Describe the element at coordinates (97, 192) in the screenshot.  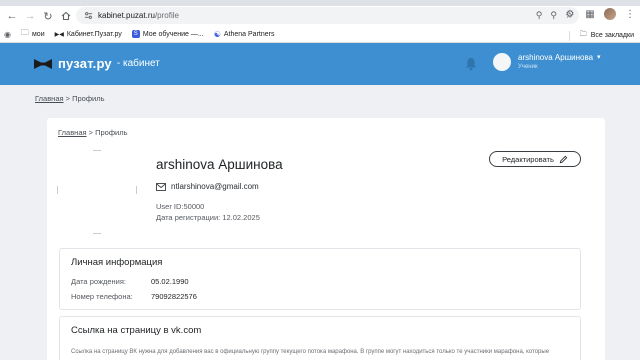
I see `profile-photo-placeholder` at that location.